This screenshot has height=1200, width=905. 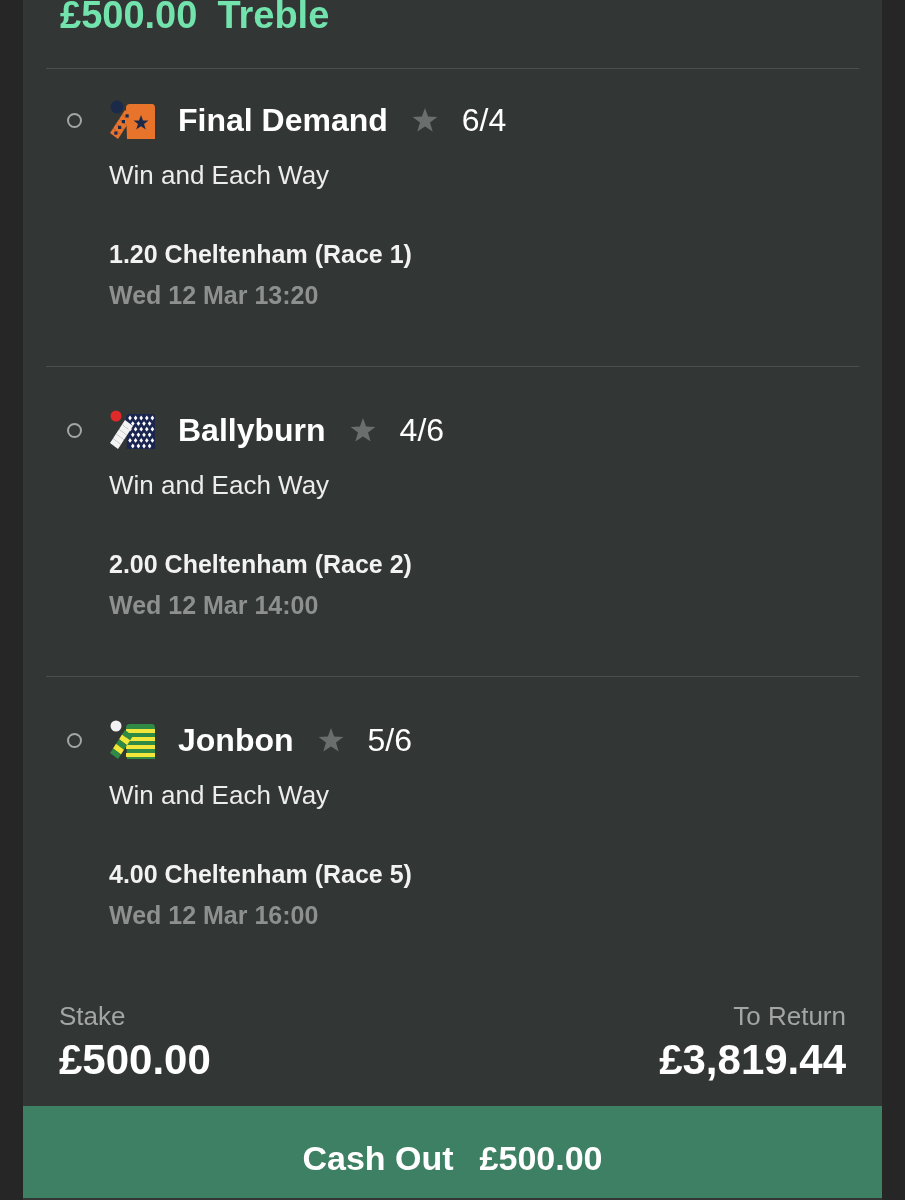 What do you see at coordinates (129, 15) in the screenshot?
I see `bet-stake-title: £500.00` at bounding box center [129, 15].